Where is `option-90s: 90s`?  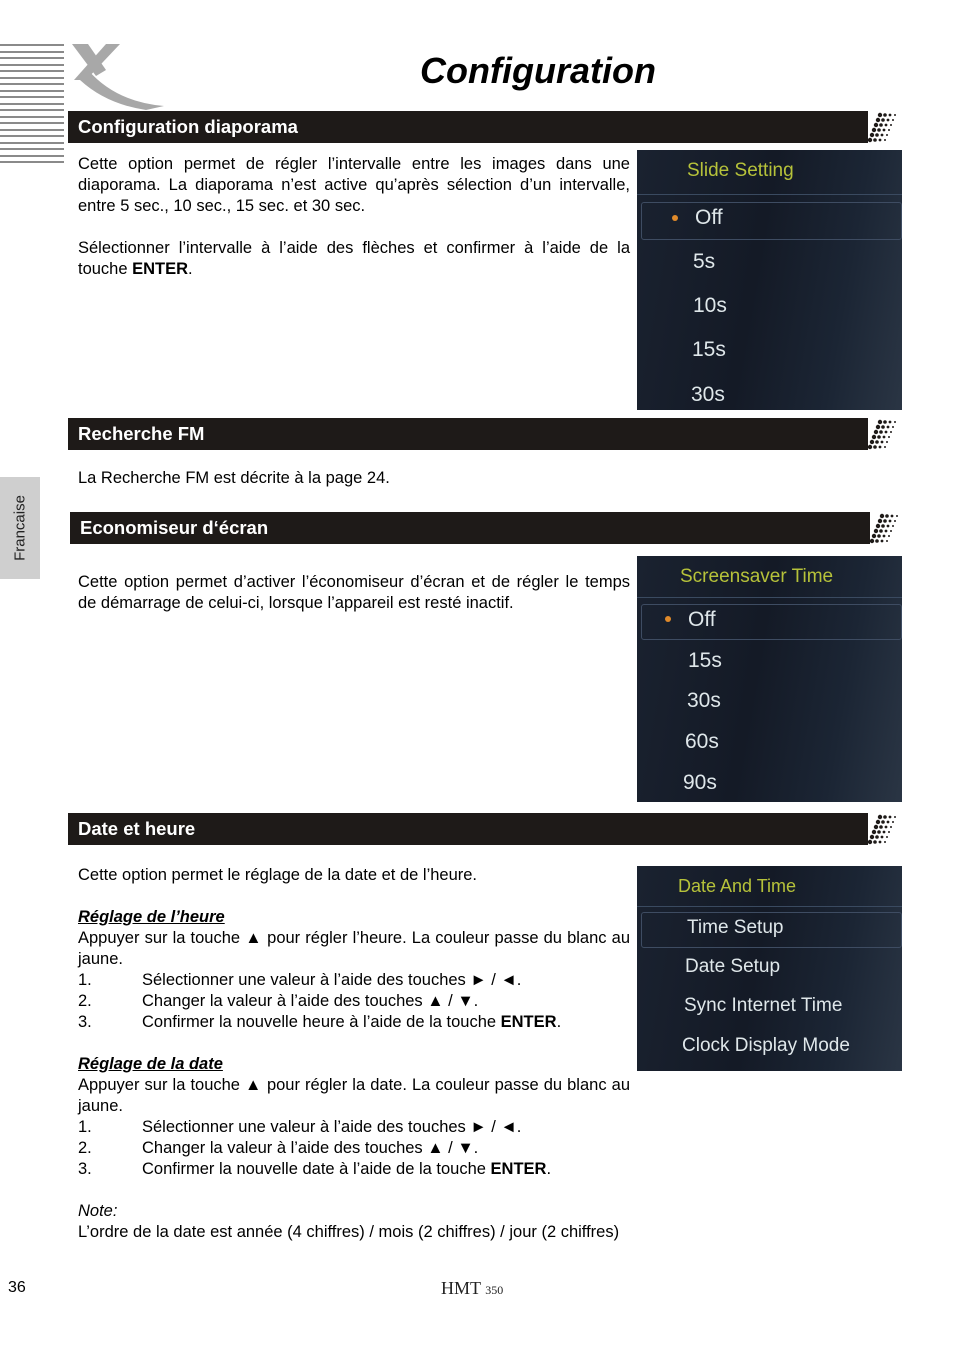
option-90s: 90s is located at coordinates (700, 783).